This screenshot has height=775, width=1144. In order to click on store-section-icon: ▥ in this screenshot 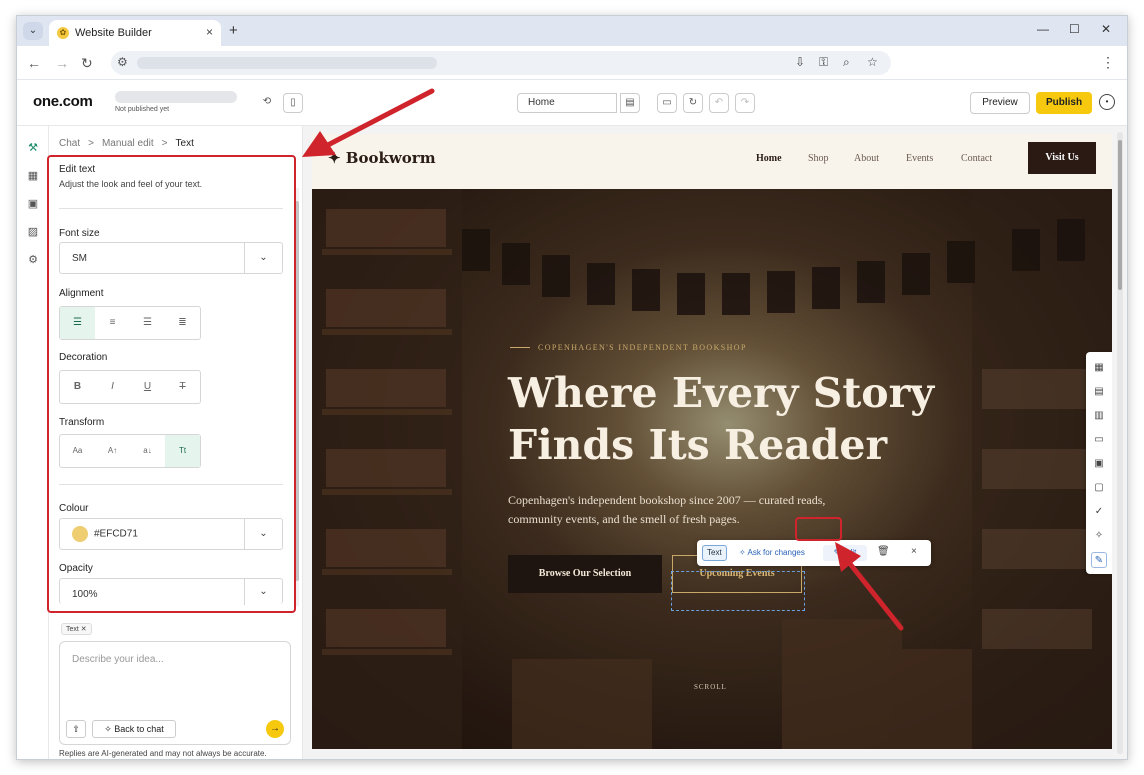, I will do `click(1099, 416)`.